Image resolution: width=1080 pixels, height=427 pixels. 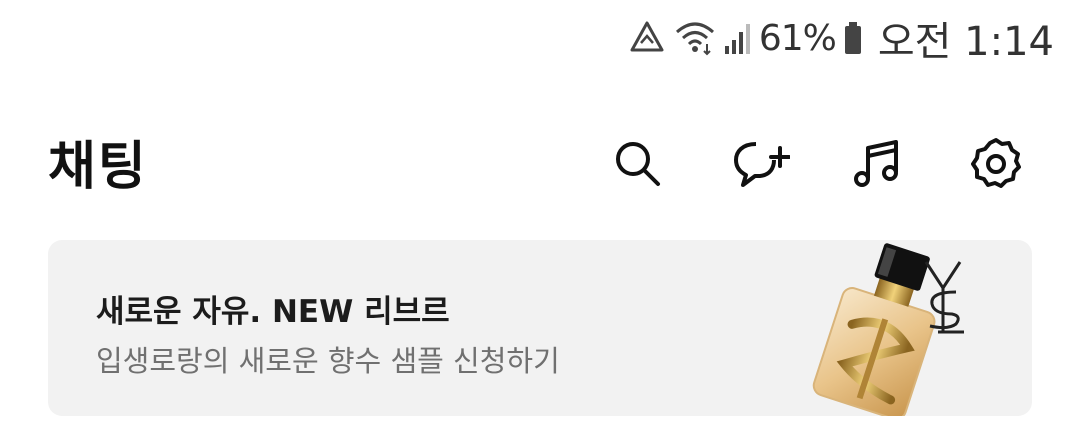 What do you see at coordinates (98, 167) in the screenshot?
I see `page-title: 채팅` at bounding box center [98, 167].